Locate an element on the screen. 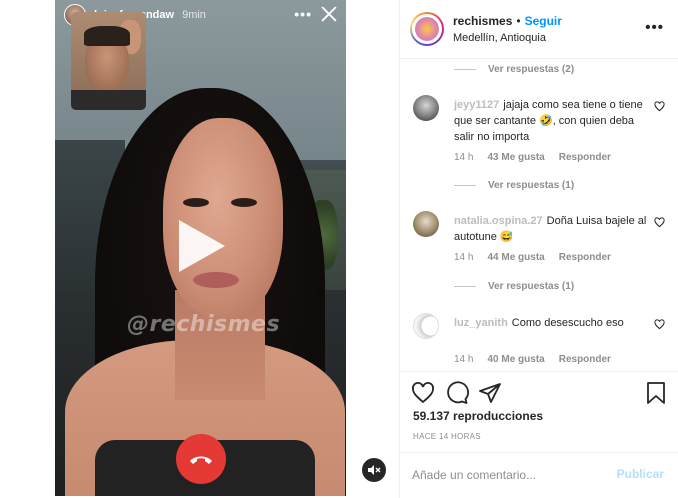 The height and width of the screenshot is (498, 678). follow-button: Seguir is located at coordinates (543, 21).